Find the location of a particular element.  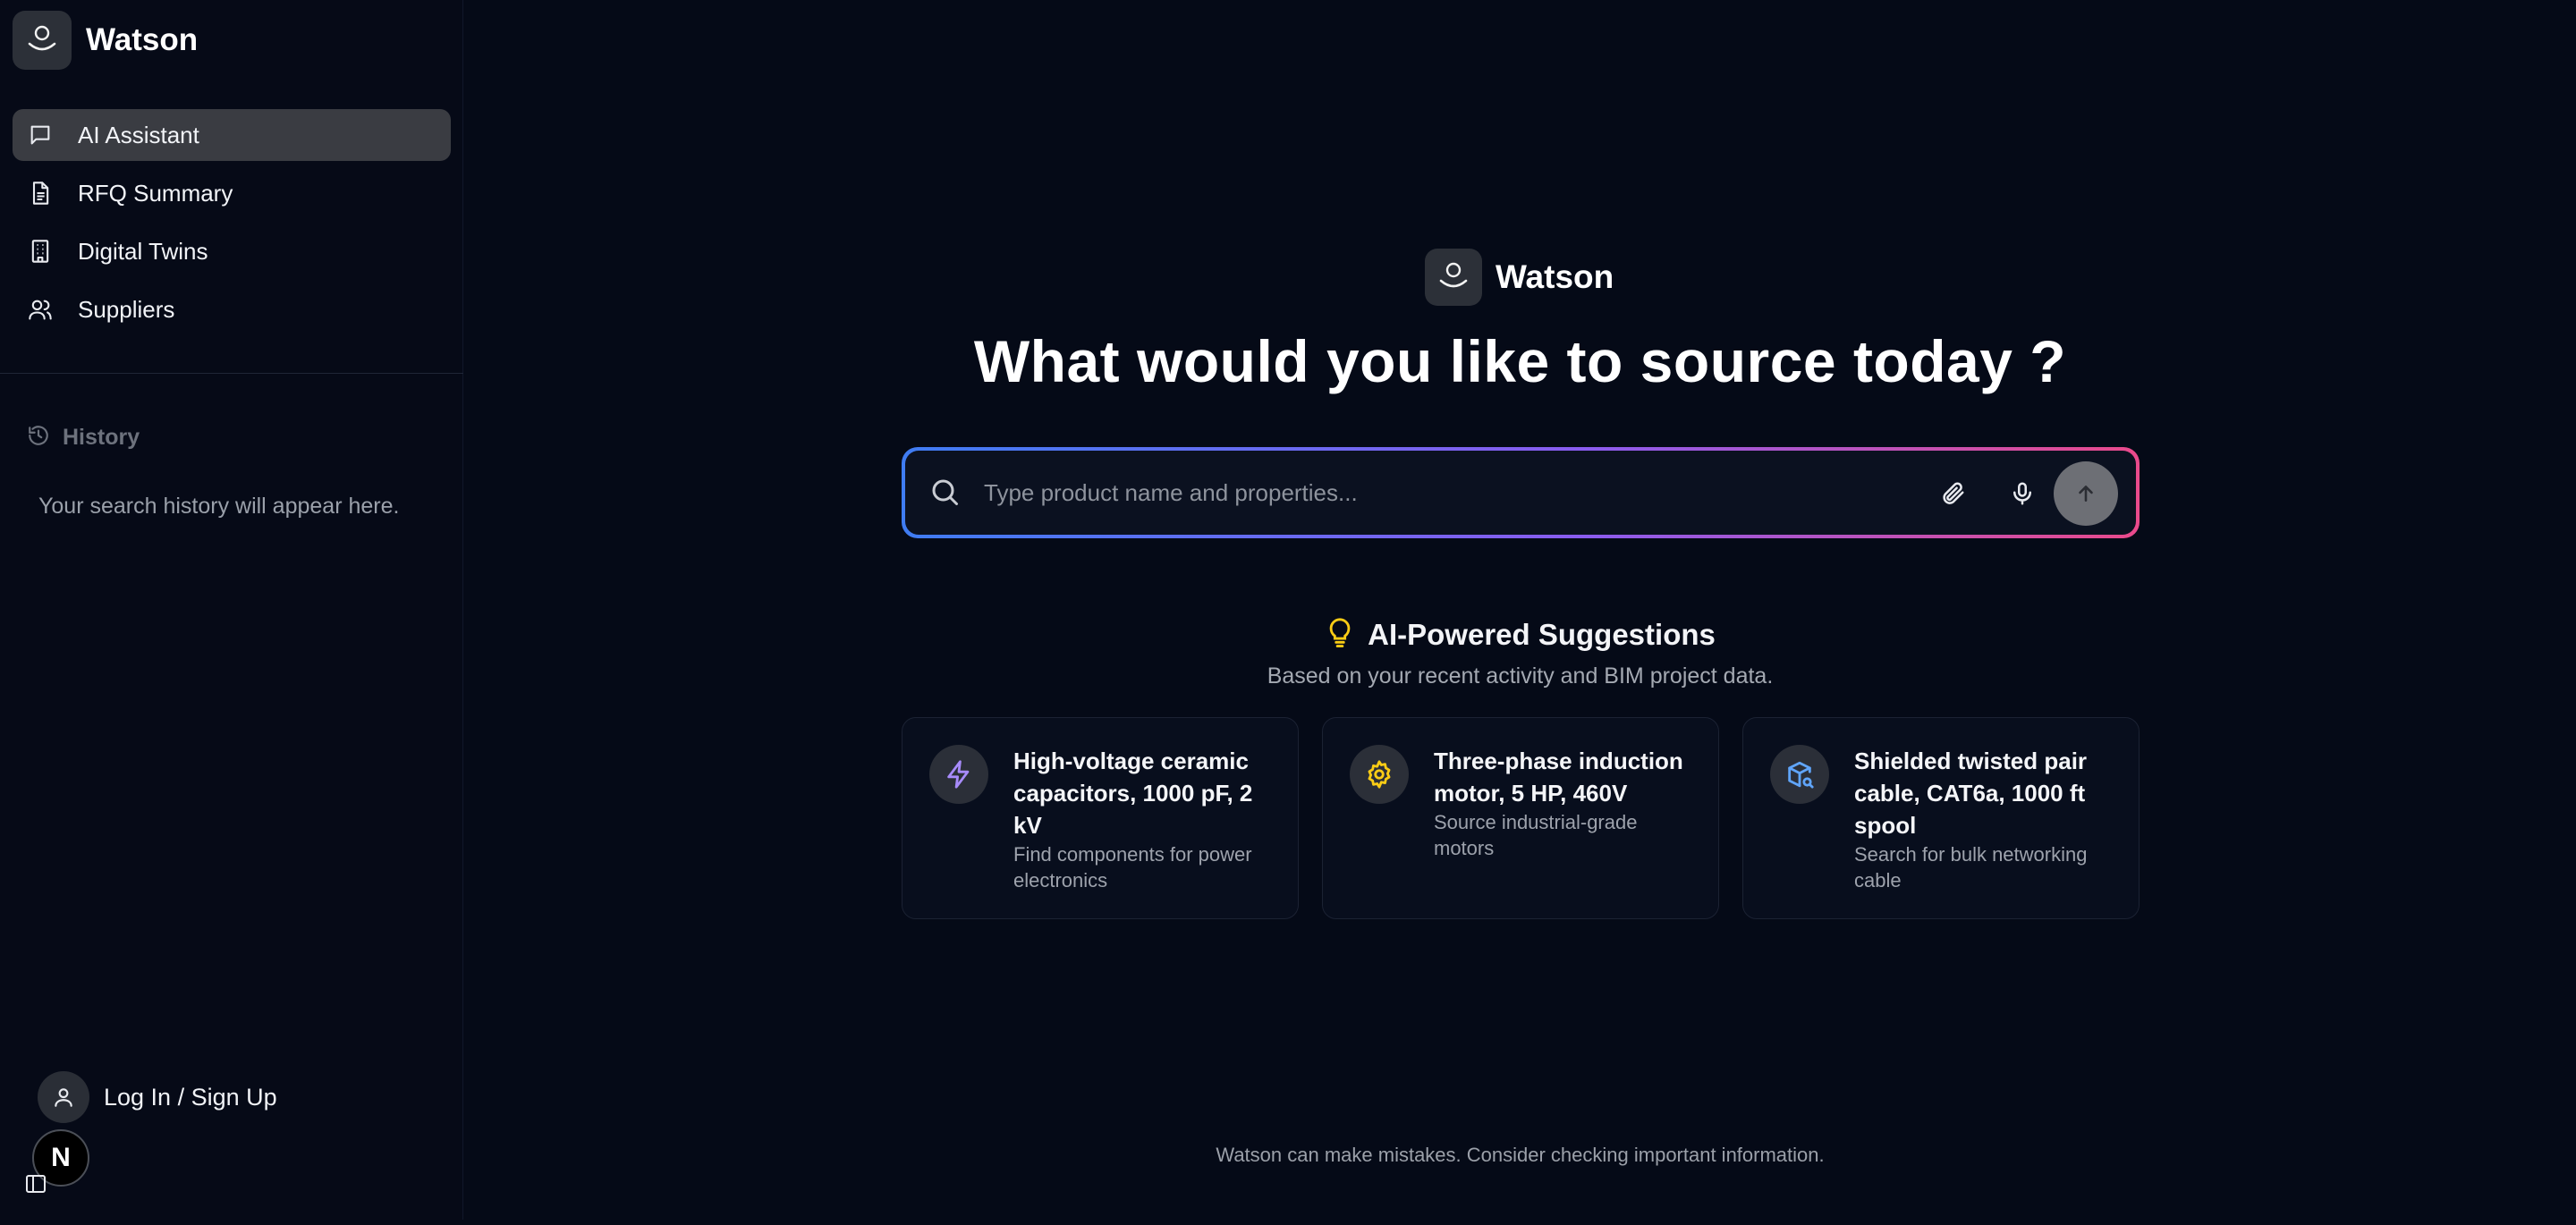

sidebar-brand-name: Watson is located at coordinates (142, 39).